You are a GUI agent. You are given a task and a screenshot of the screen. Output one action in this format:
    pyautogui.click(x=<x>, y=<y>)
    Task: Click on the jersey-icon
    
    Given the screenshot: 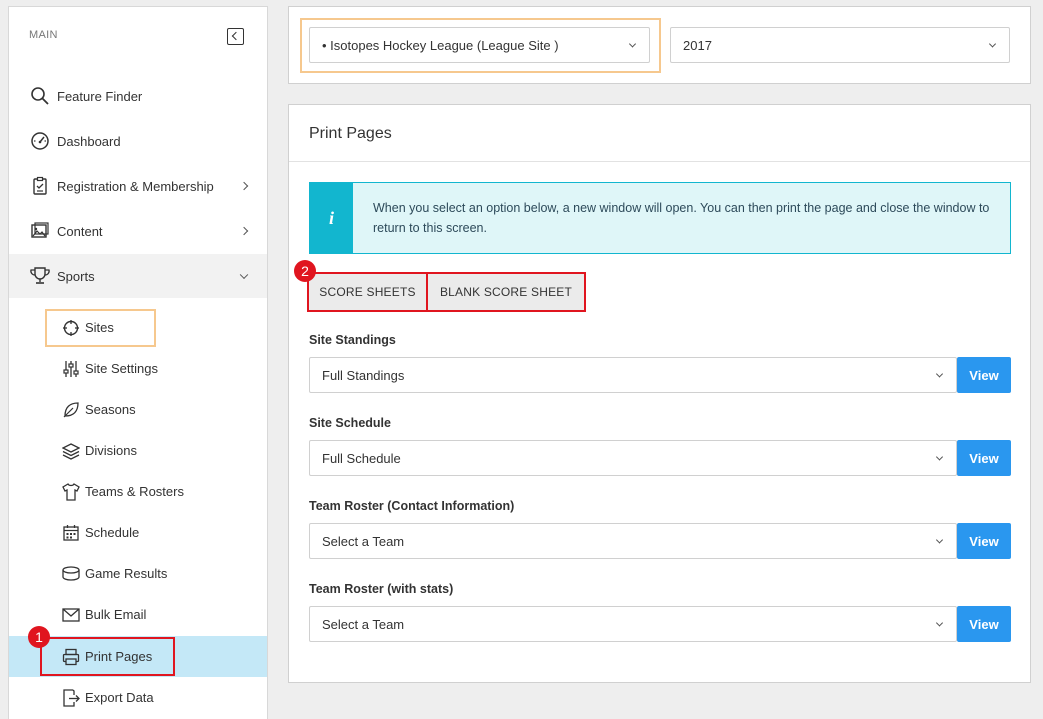 What is the action you would take?
    pyautogui.click(x=71, y=492)
    